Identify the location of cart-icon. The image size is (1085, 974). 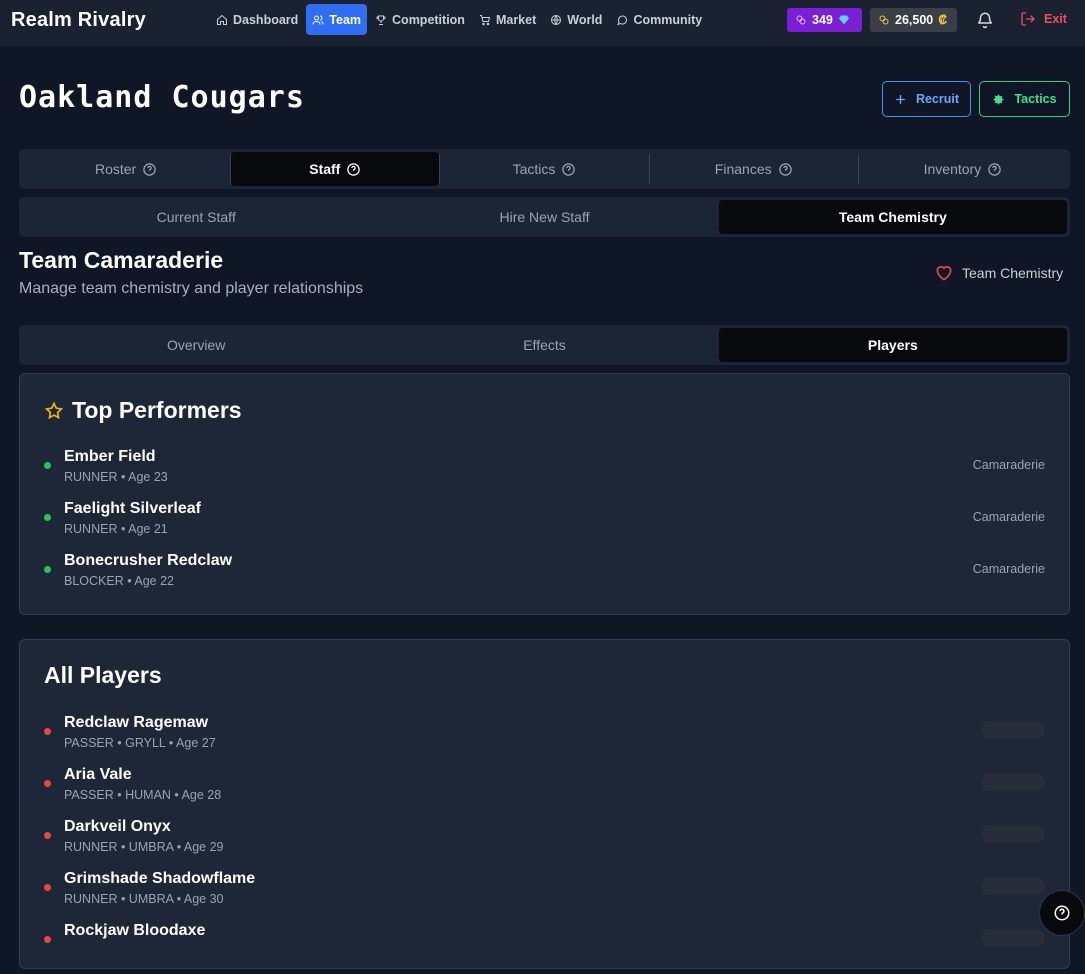
(485, 19).